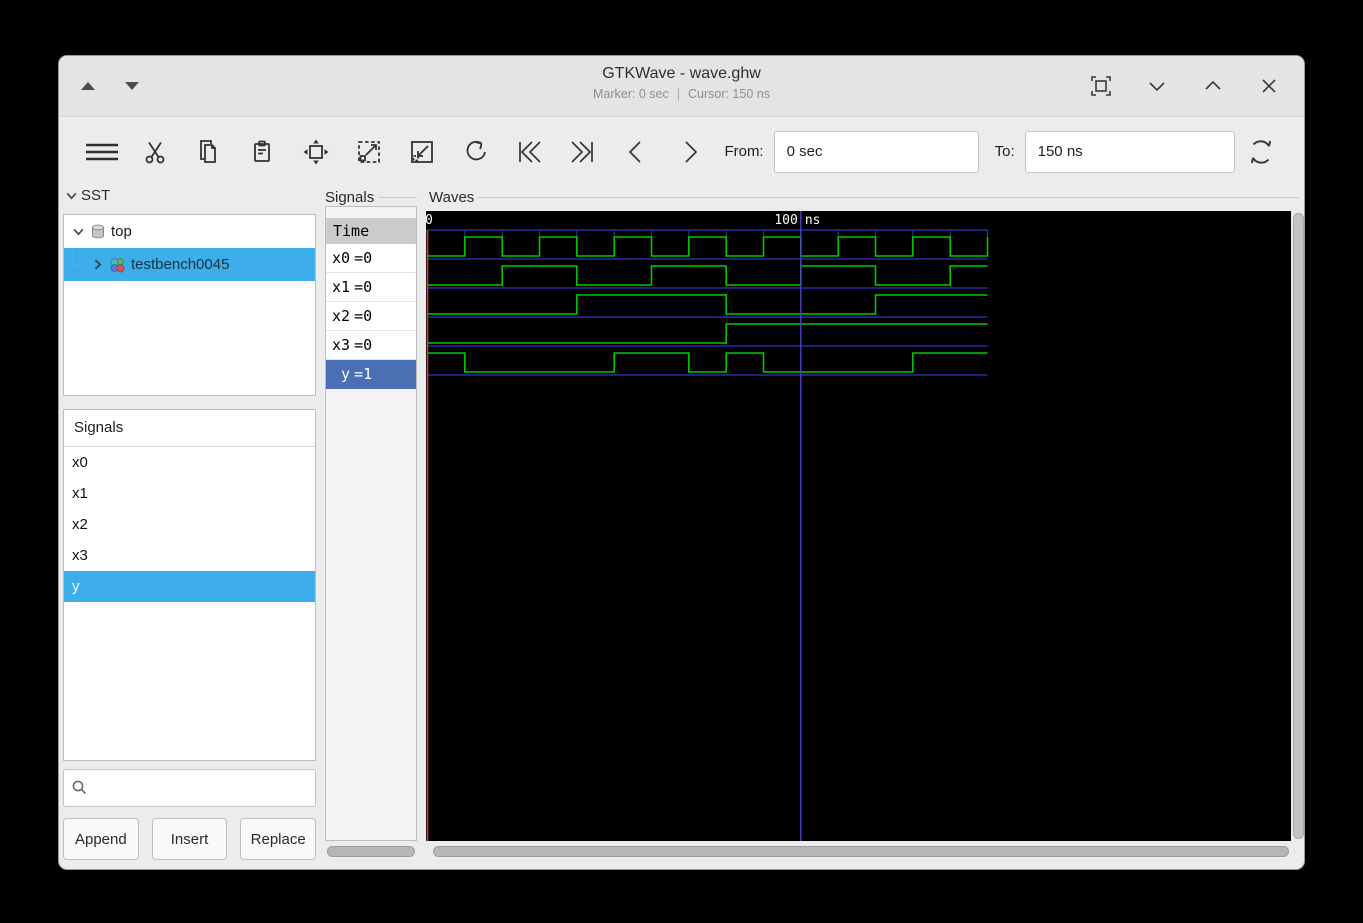  I want to click on close-icon, so click(1269, 86).